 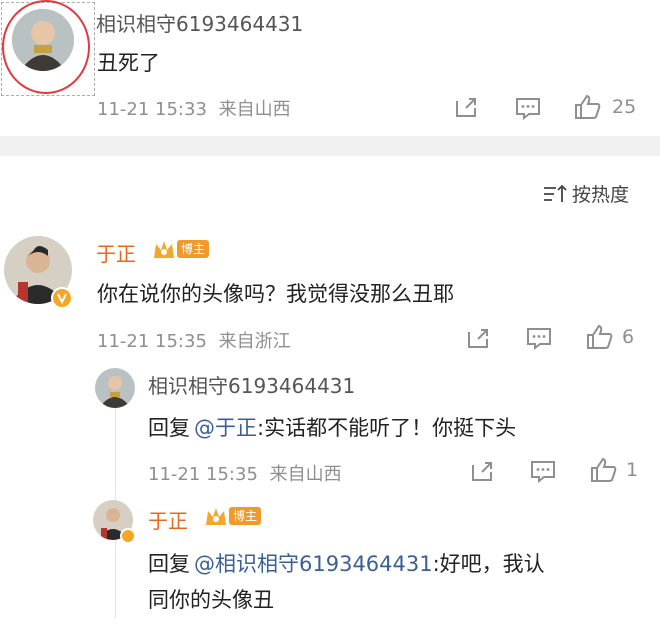 I want to click on reply1-text: 你在说你的头像吗？我觉得没那么丑耶, so click(x=275, y=294).